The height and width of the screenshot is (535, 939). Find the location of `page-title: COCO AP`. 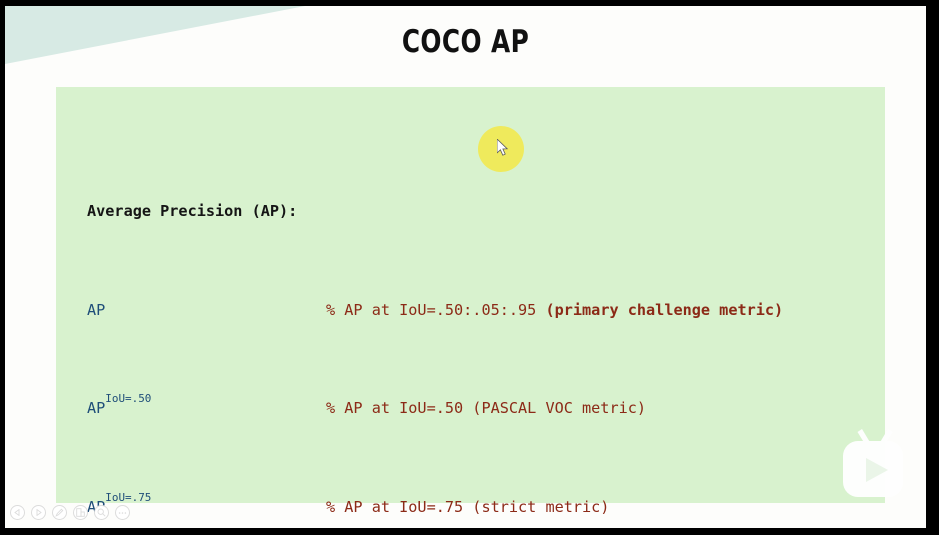

page-title: COCO AP is located at coordinates (465, 42).